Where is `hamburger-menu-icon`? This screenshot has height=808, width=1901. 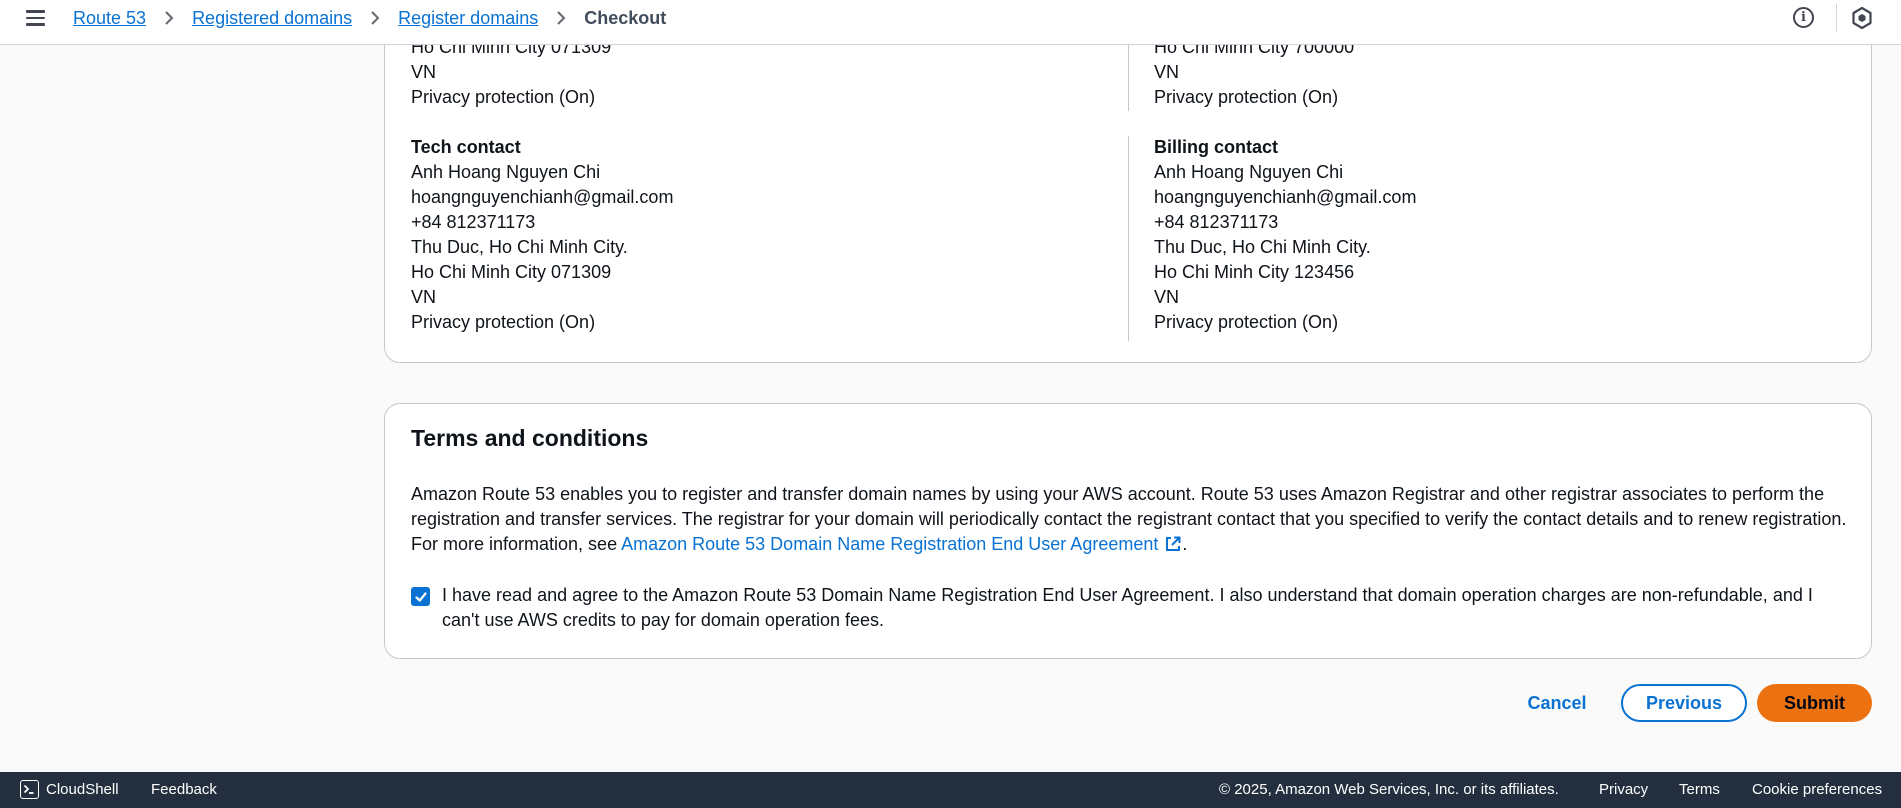 hamburger-menu-icon is located at coordinates (39, 18).